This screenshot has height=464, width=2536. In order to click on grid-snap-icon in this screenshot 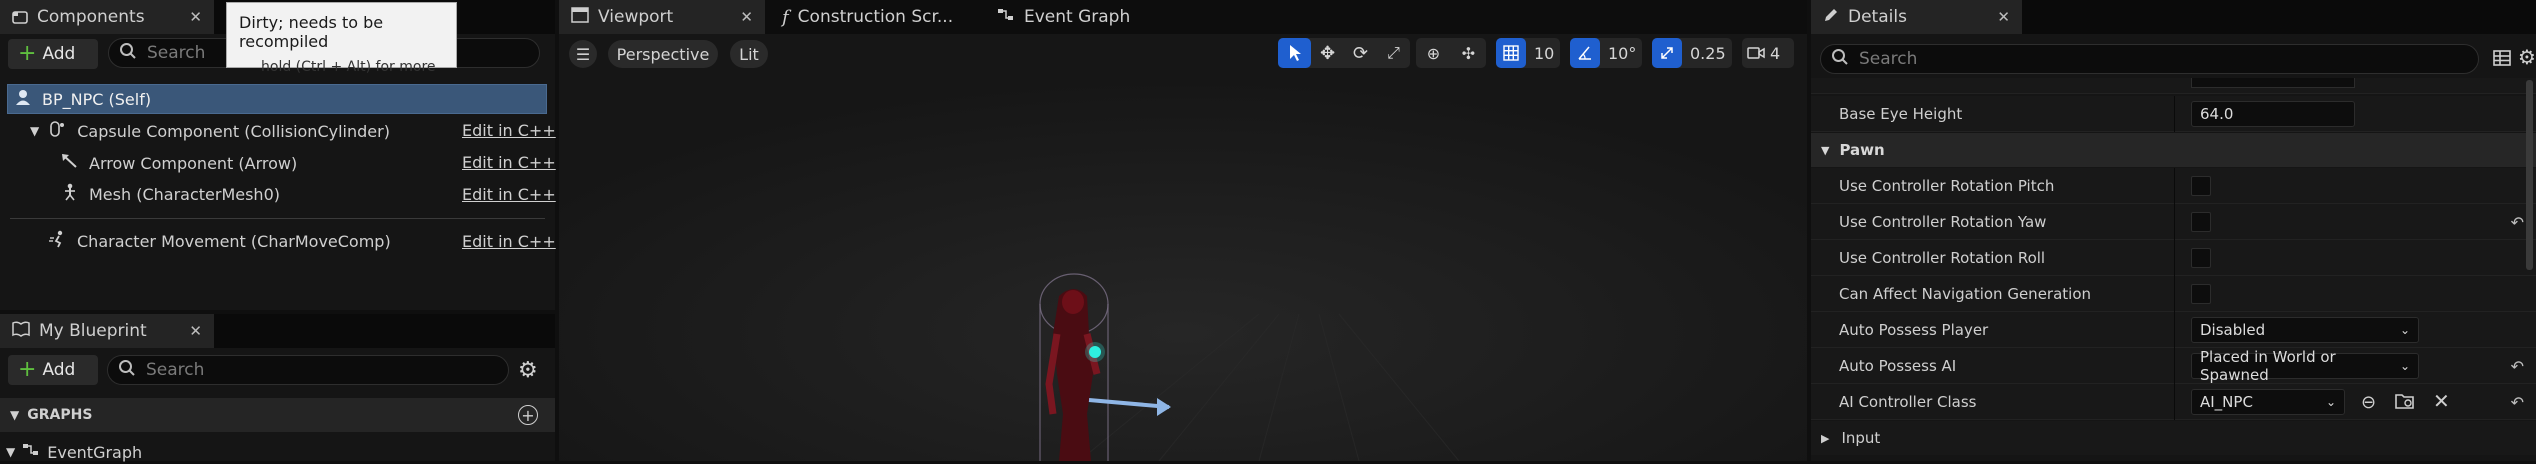, I will do `click(1511, 53)`.